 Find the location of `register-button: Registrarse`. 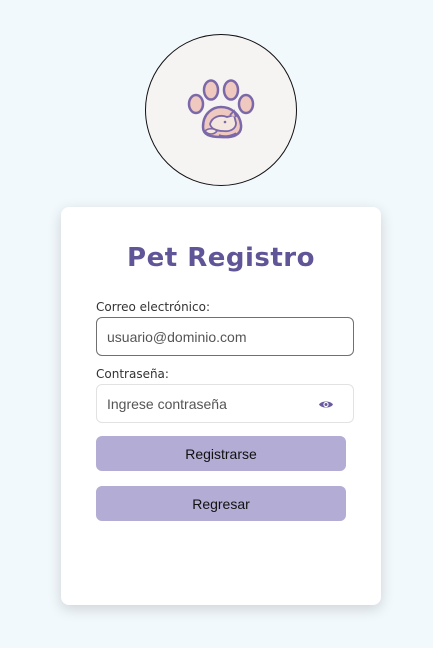

register-button: Registrarse is located at coordinates (221, 453).